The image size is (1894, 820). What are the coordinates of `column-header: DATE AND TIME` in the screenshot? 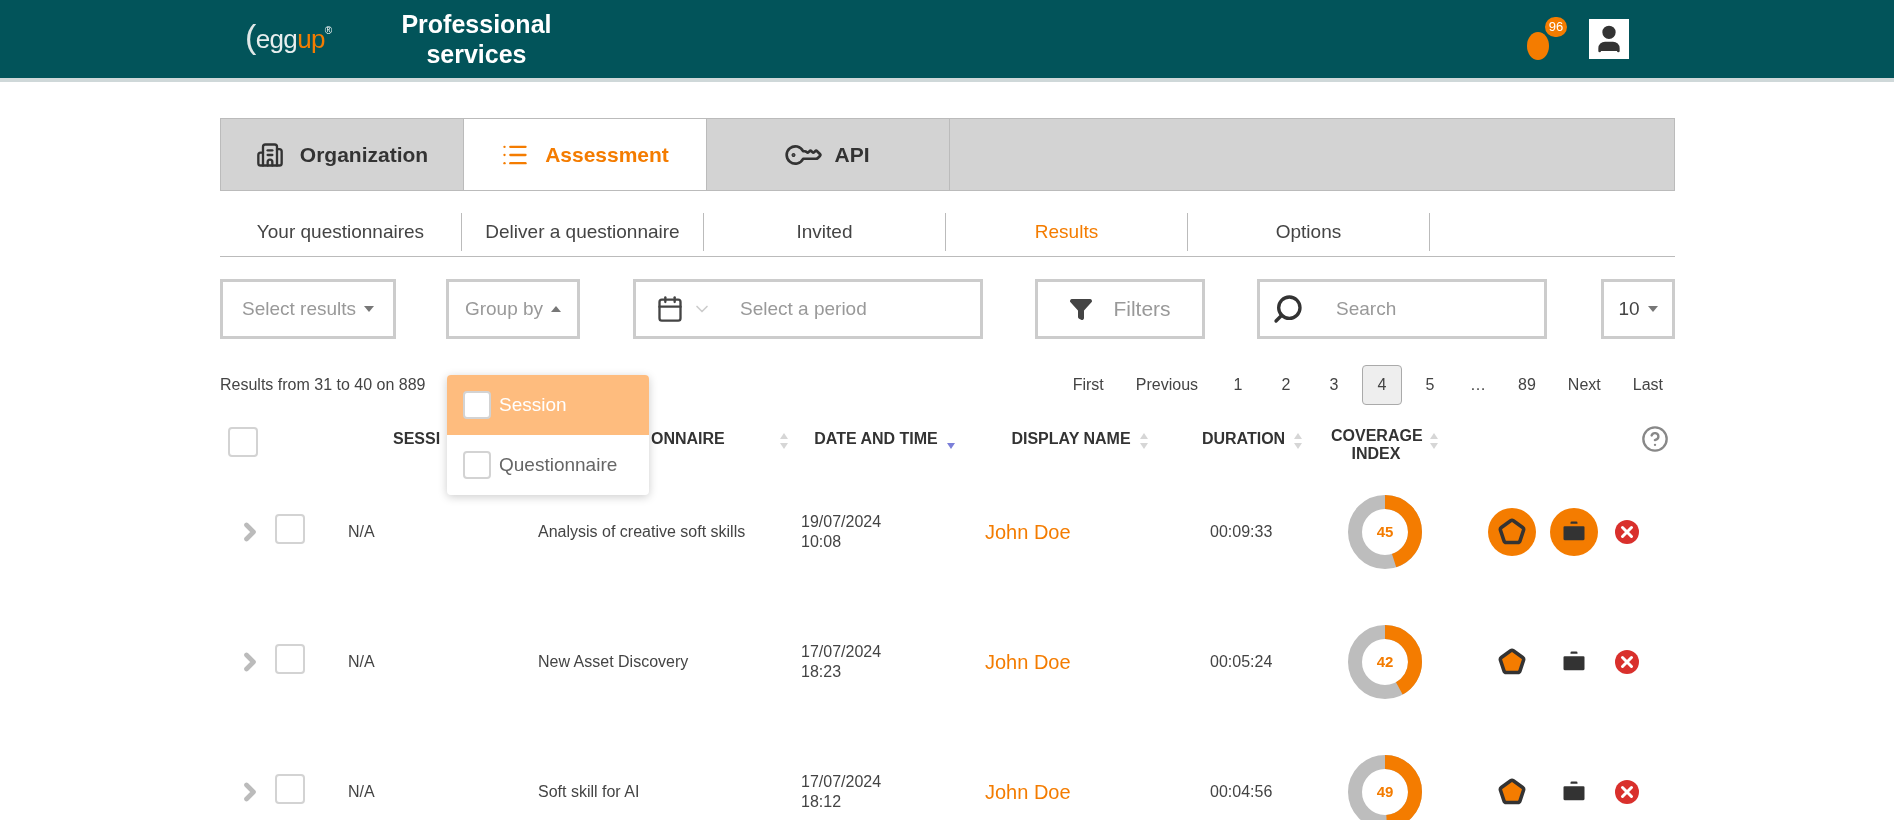 It's located at (876, 439).